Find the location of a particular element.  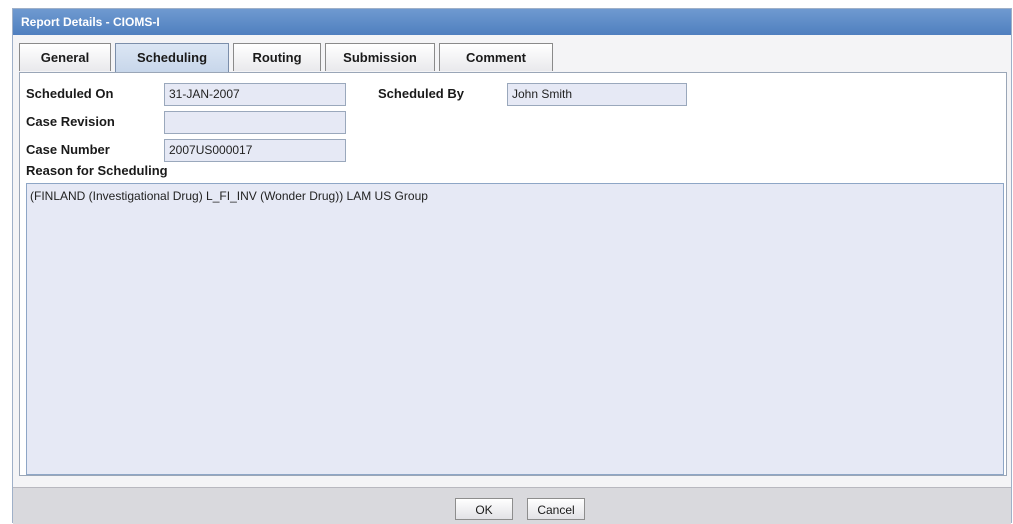

tab-submission: Submission is located at coordinates (380, 57).